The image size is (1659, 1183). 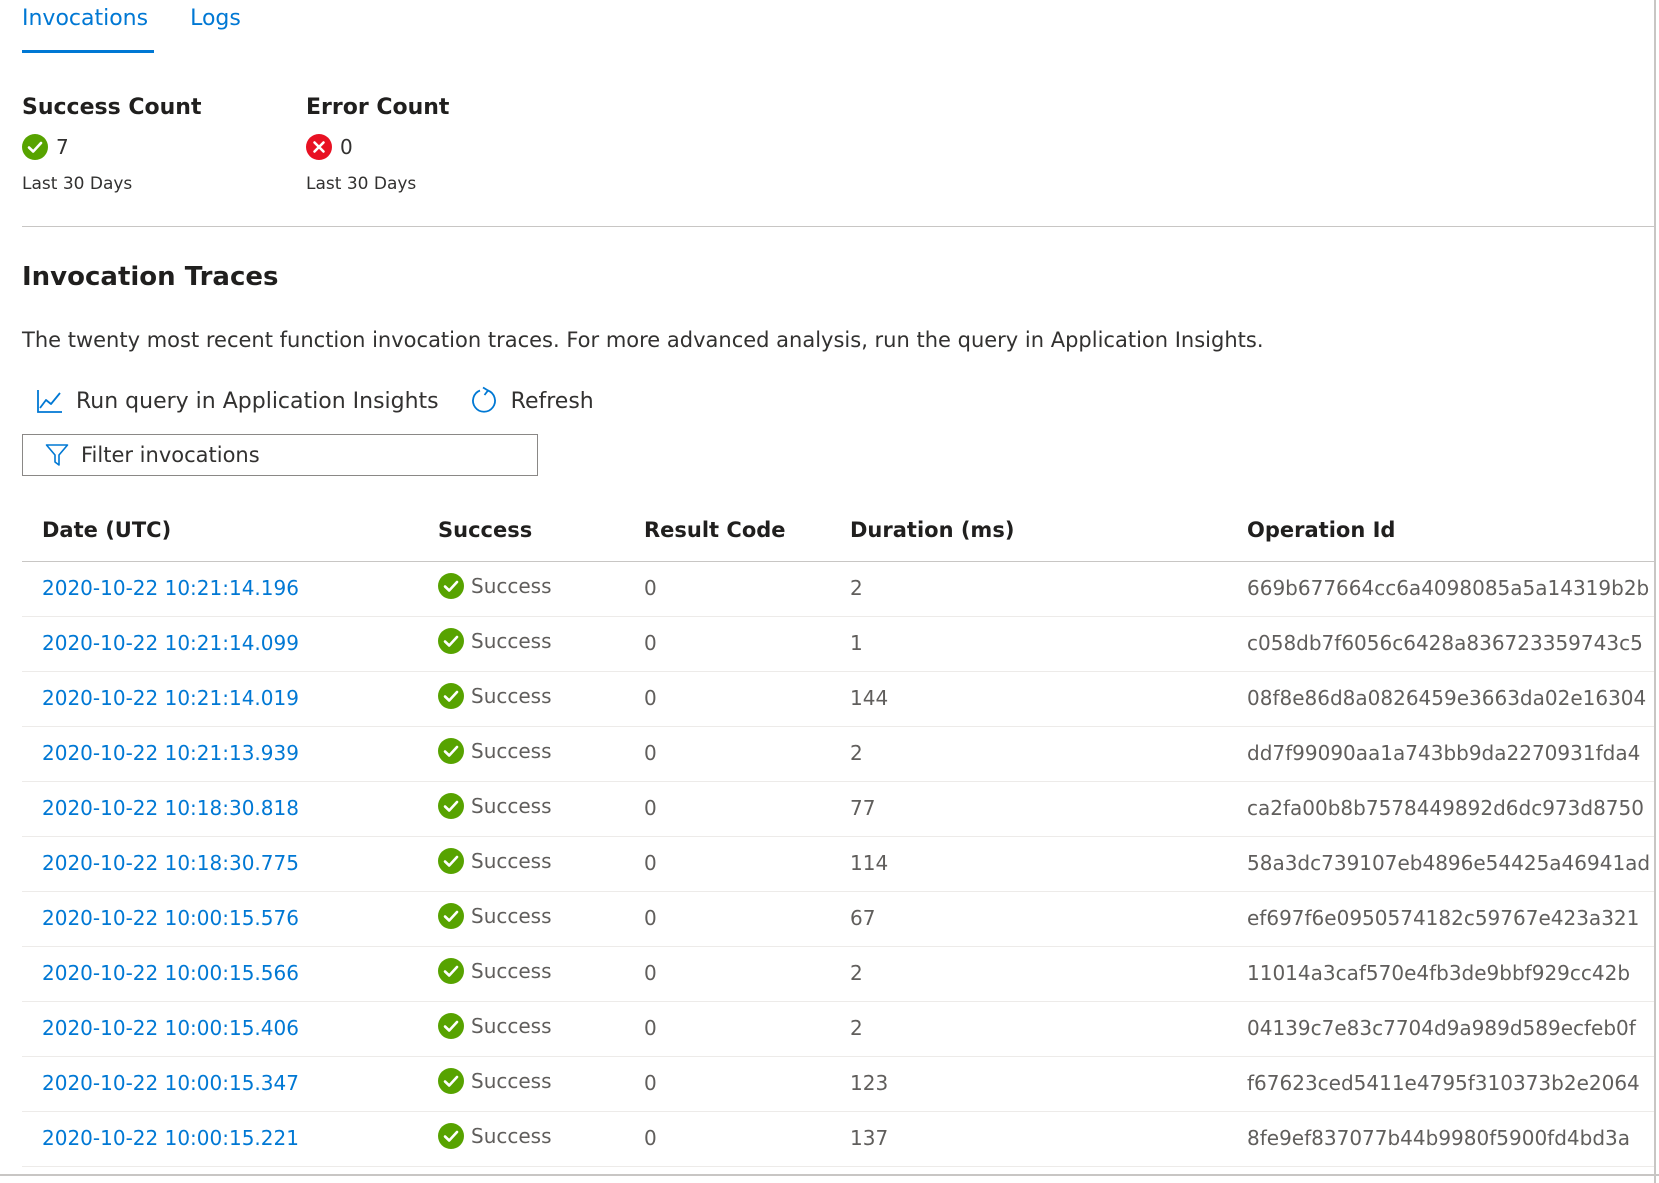 What do you see at coordinates (1321, 530) in the screenshot?
I see `column-header-operation-id: Operation Id` at bounding box center [1321, 530].